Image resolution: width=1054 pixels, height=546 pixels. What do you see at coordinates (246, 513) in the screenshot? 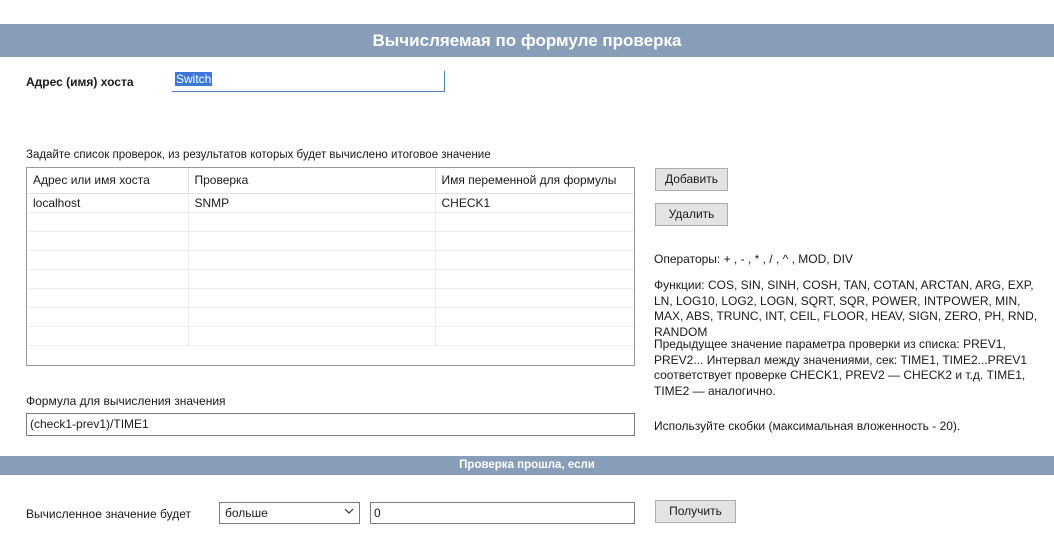
I see `comparison-select-value: больше` at bounding box center [246, 513].